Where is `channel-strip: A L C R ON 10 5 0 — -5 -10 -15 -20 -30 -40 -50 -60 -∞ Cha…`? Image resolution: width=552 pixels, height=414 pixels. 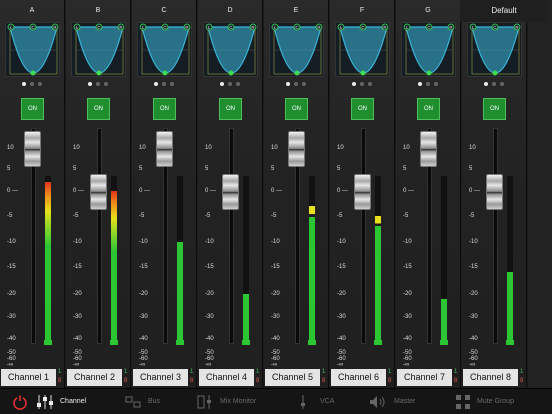 channel-strip: A L C R ON 10 5 0 — -5 -10 -15 -20 -30 -40 -50 -60 -∞ Cha… is located at coordinates (32, 194).